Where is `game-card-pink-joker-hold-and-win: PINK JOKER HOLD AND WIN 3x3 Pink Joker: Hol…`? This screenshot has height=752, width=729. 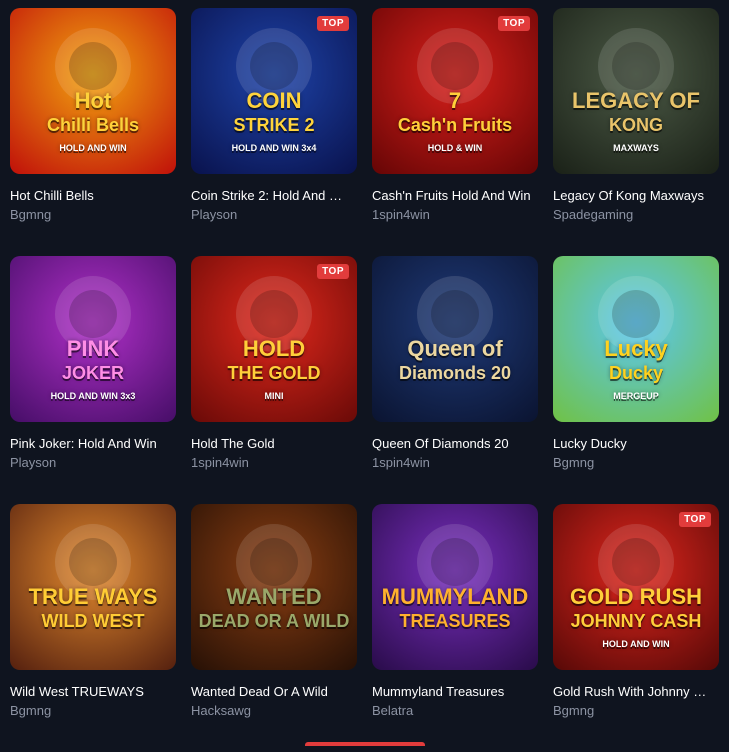 game-card-pink-joker-hold-and-win: PINK JOKER HOLD AND WIN 3x3 Pink Joker: Hol… is located at coordinates (93, 380).